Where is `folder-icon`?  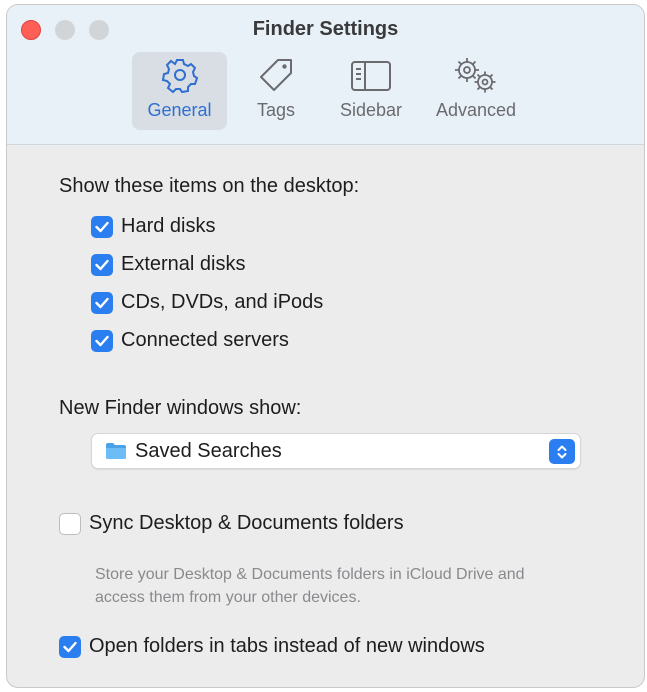 folder-icon is located at coordinates (116, 451).